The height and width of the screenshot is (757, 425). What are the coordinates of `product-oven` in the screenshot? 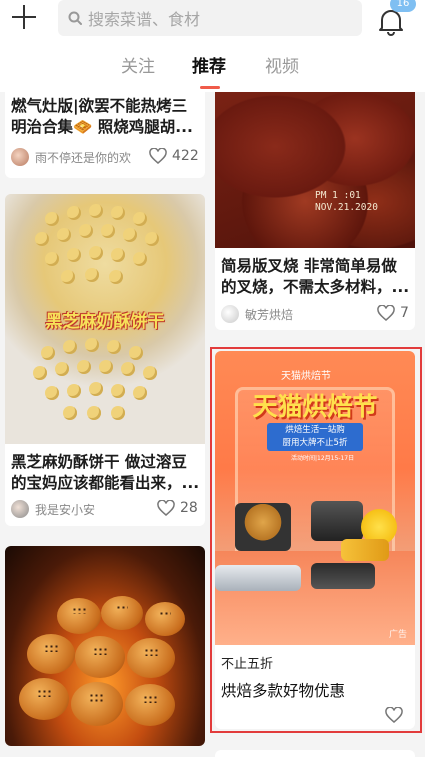 It's located at (337, 521).